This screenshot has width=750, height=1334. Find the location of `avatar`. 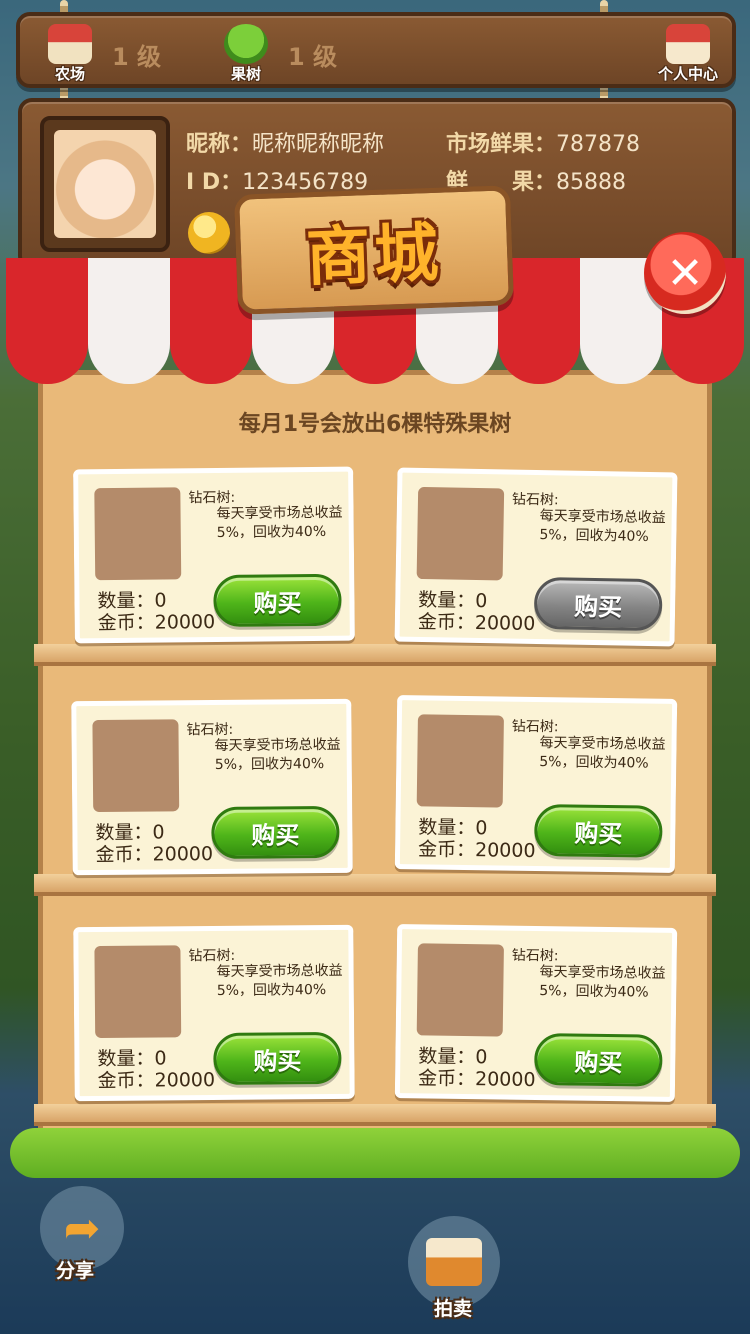

avatar is located at coordinates (105, 184).